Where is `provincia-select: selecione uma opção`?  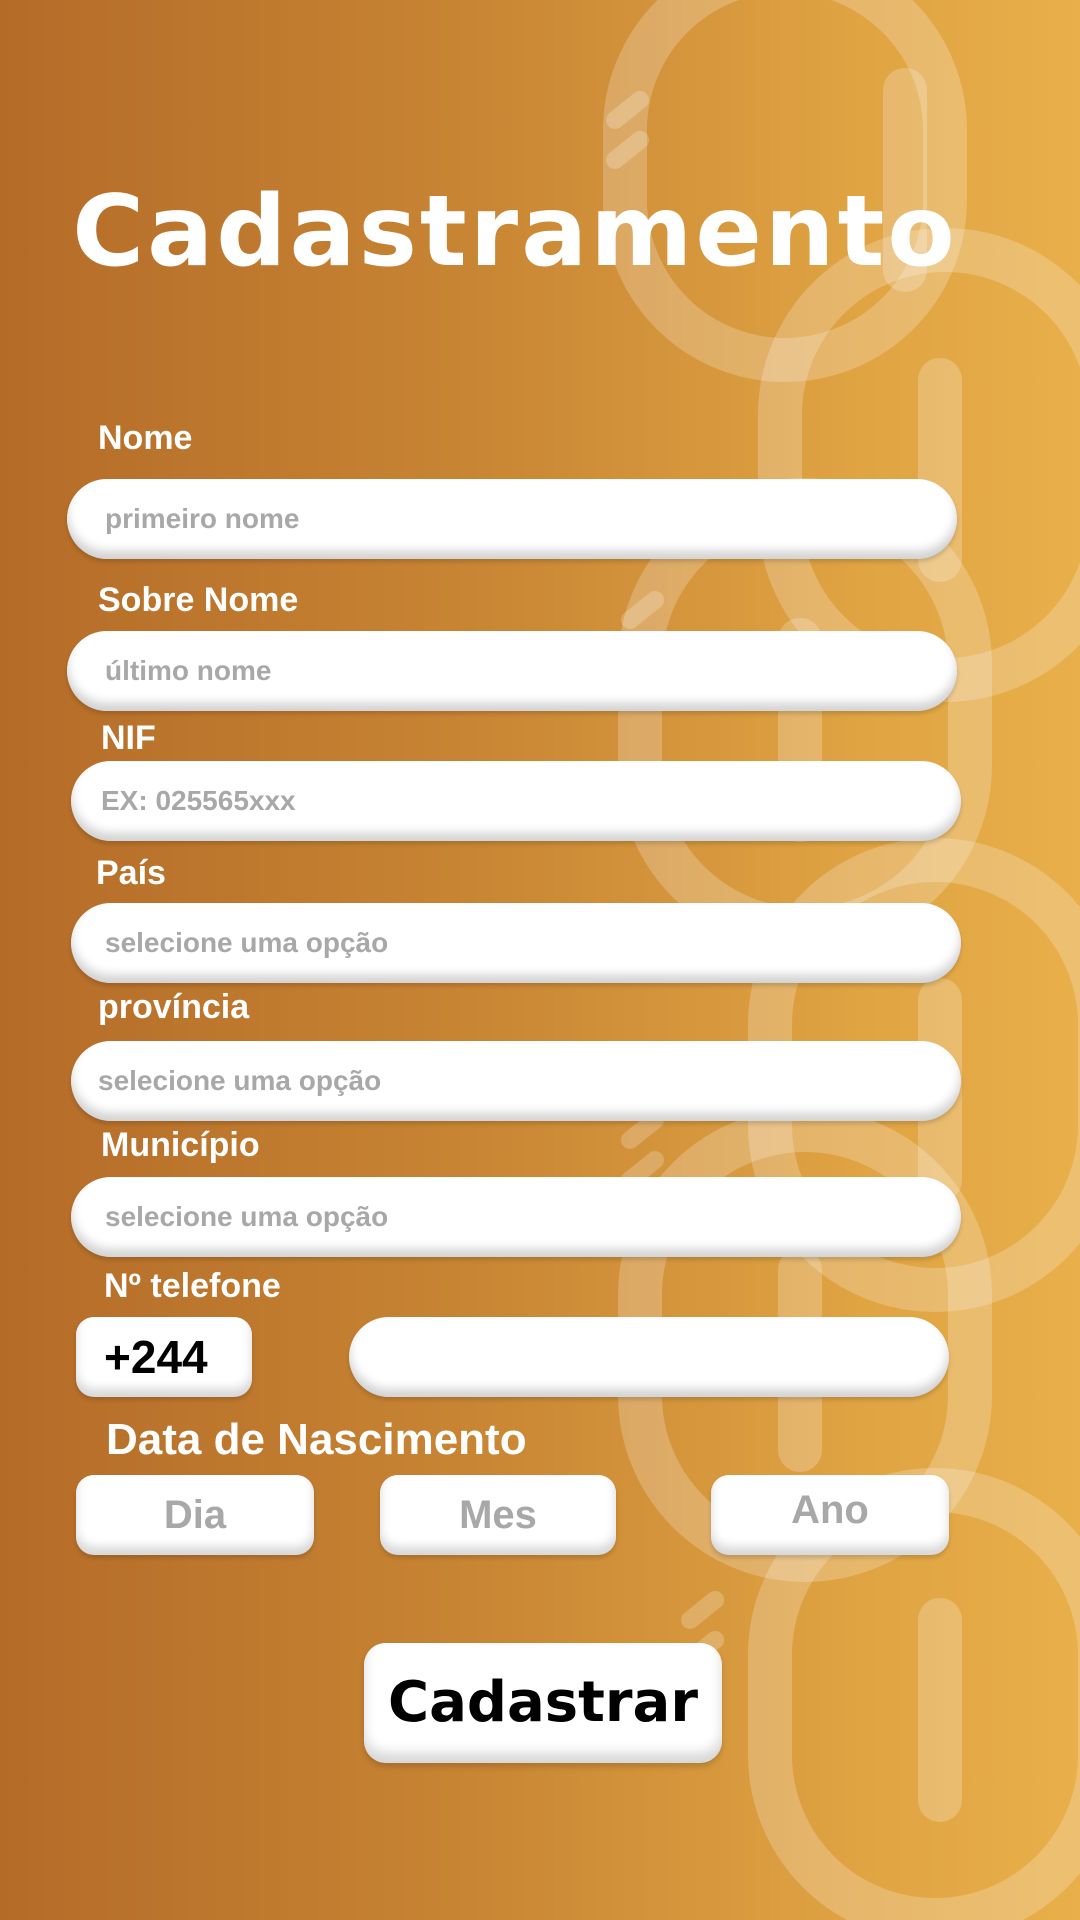
provincia-select: selecione uma opção is located at coordinates (516, 1081).